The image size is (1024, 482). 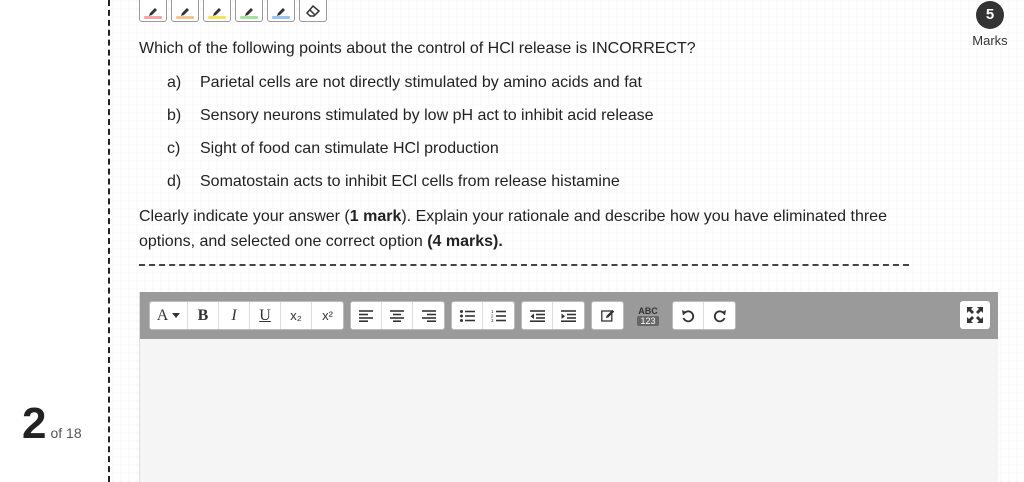 I want to click on option-letter: b), so click(x=174, y=115).